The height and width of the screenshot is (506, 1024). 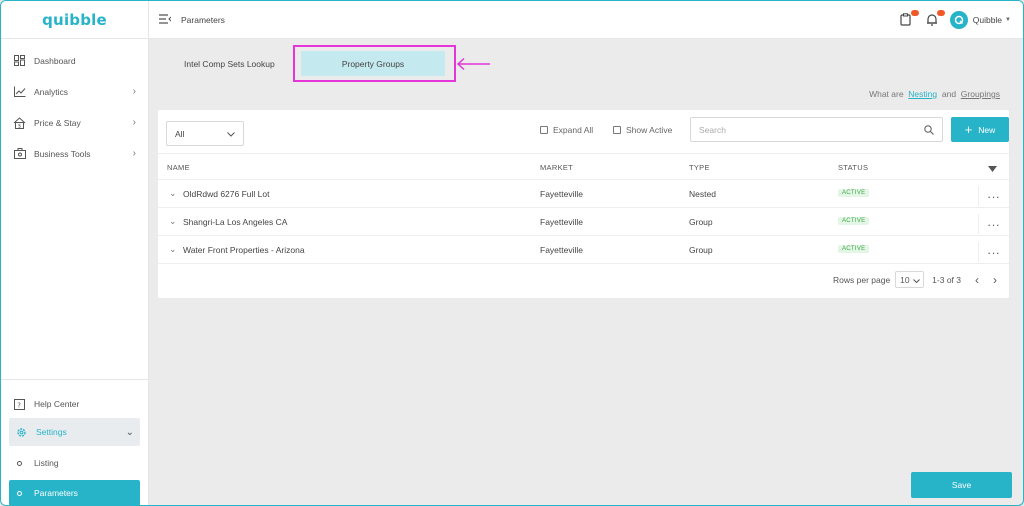 I want to click on clipboard-icon, so click(x=905, y=19).